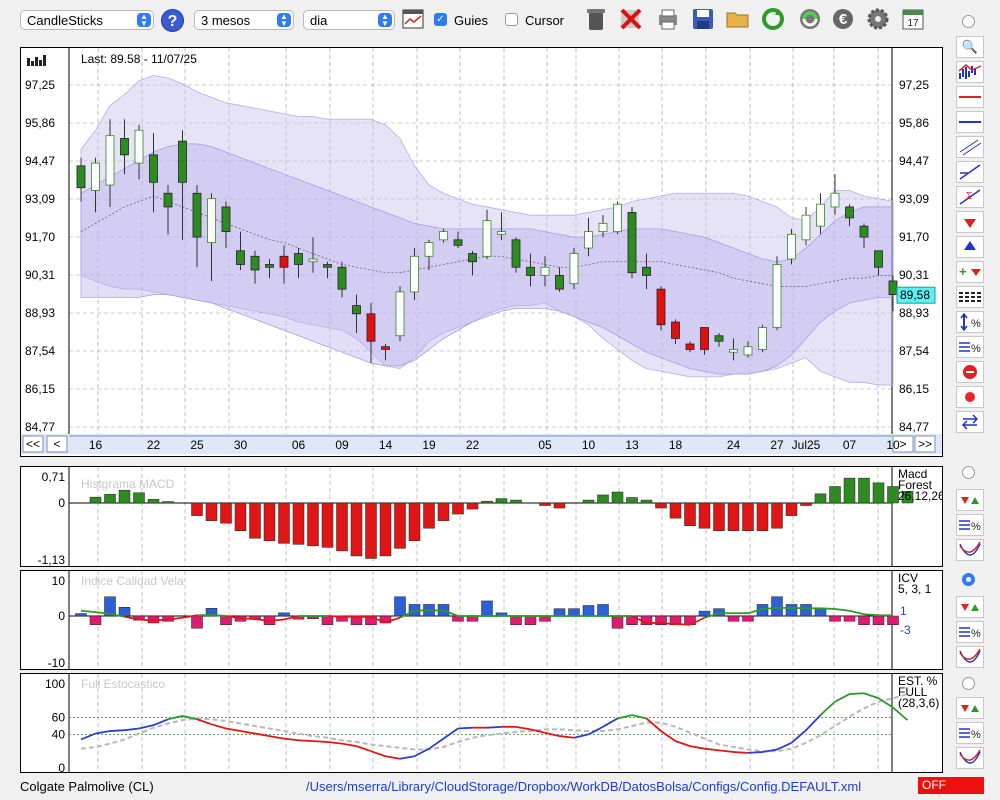 The height and width of the screenshot is (800, 1000). I want to click on interval-select: dia ▲ ▼, so click(349, 20).